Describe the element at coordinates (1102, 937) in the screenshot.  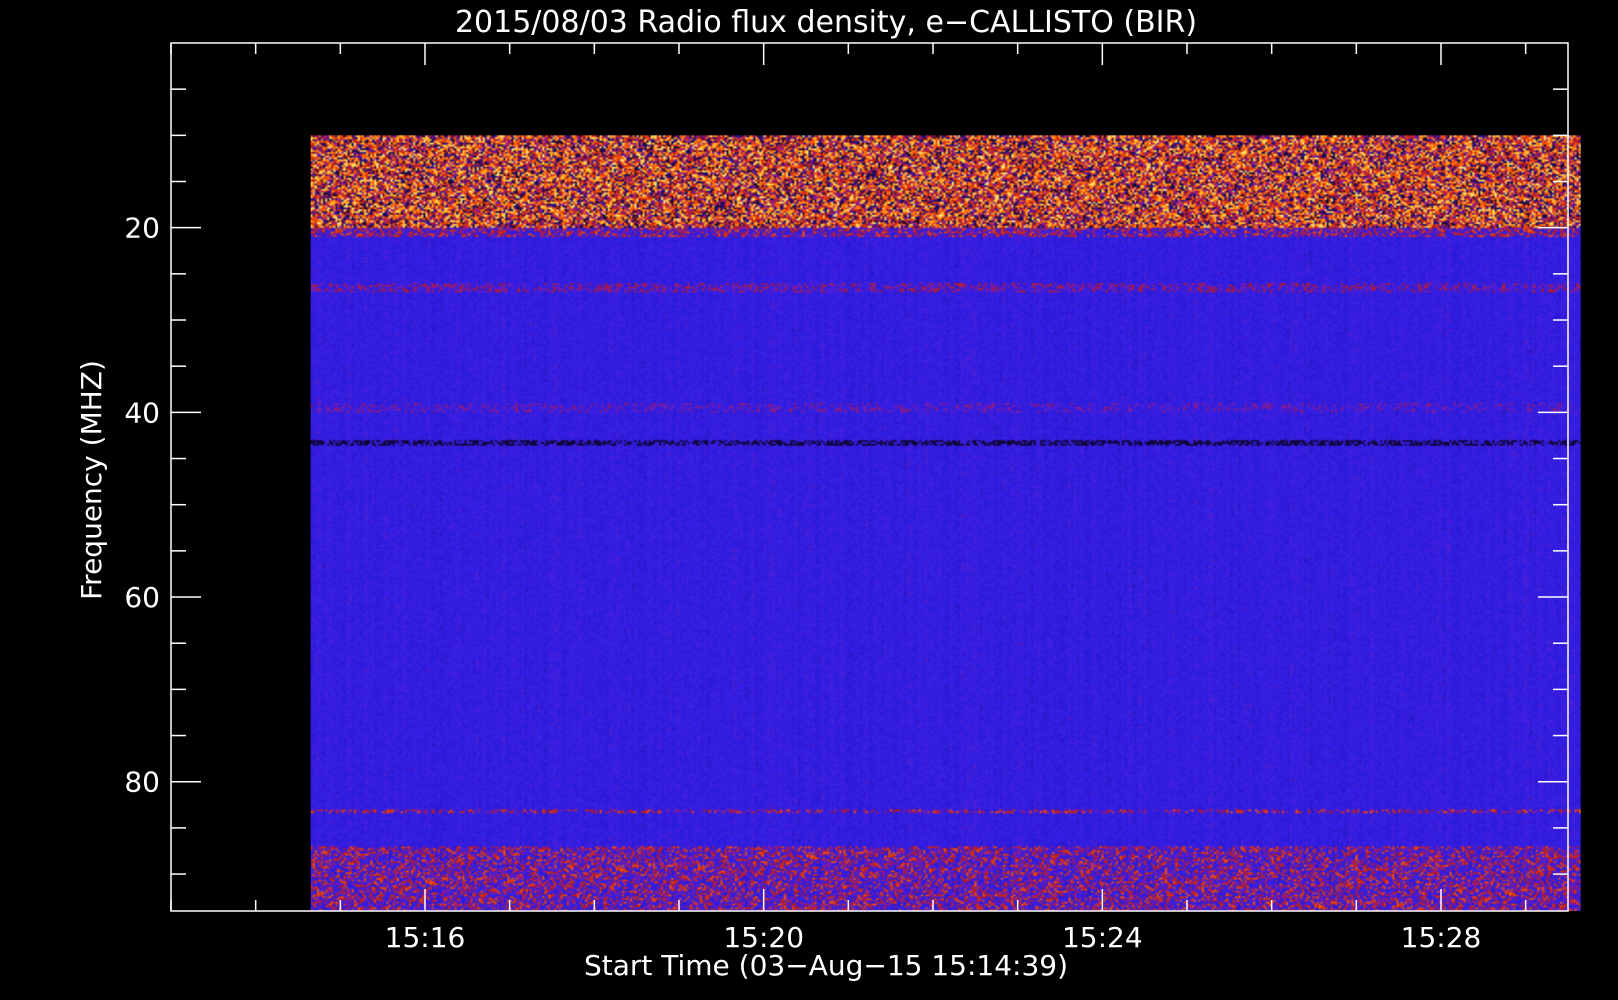
I see `x-tick-label: 15:24` at that location.